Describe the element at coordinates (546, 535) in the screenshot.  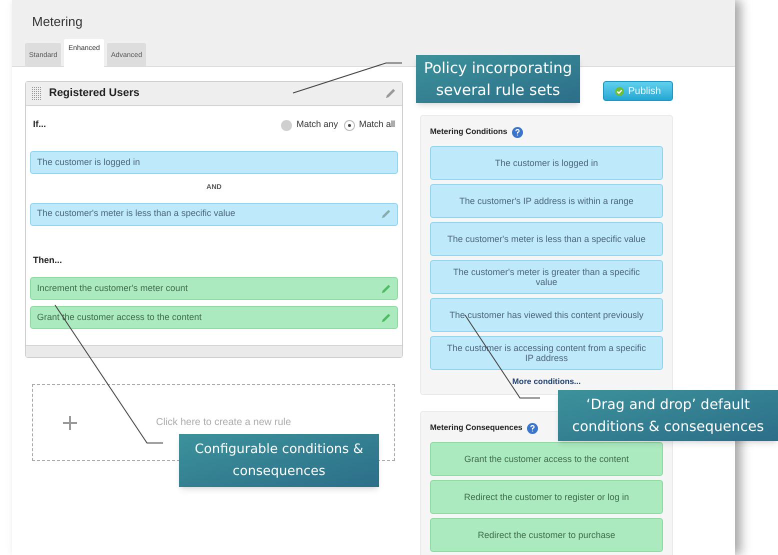
I see `consequence-tile: Redirect the customer to purchase` at that location.